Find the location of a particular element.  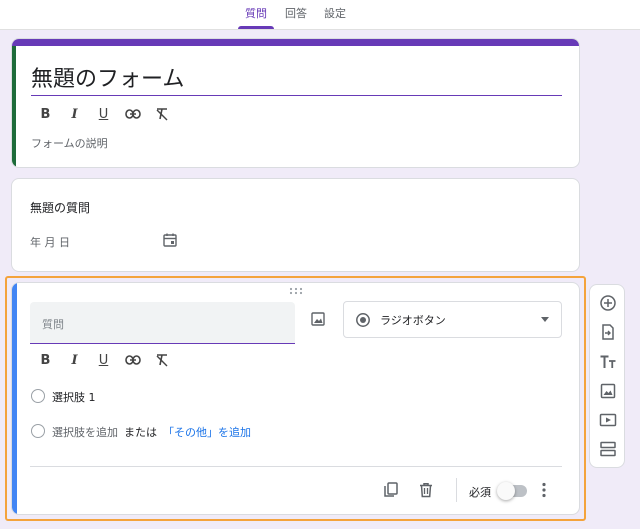

active-side-stripe is located at coordinates (14, 398).